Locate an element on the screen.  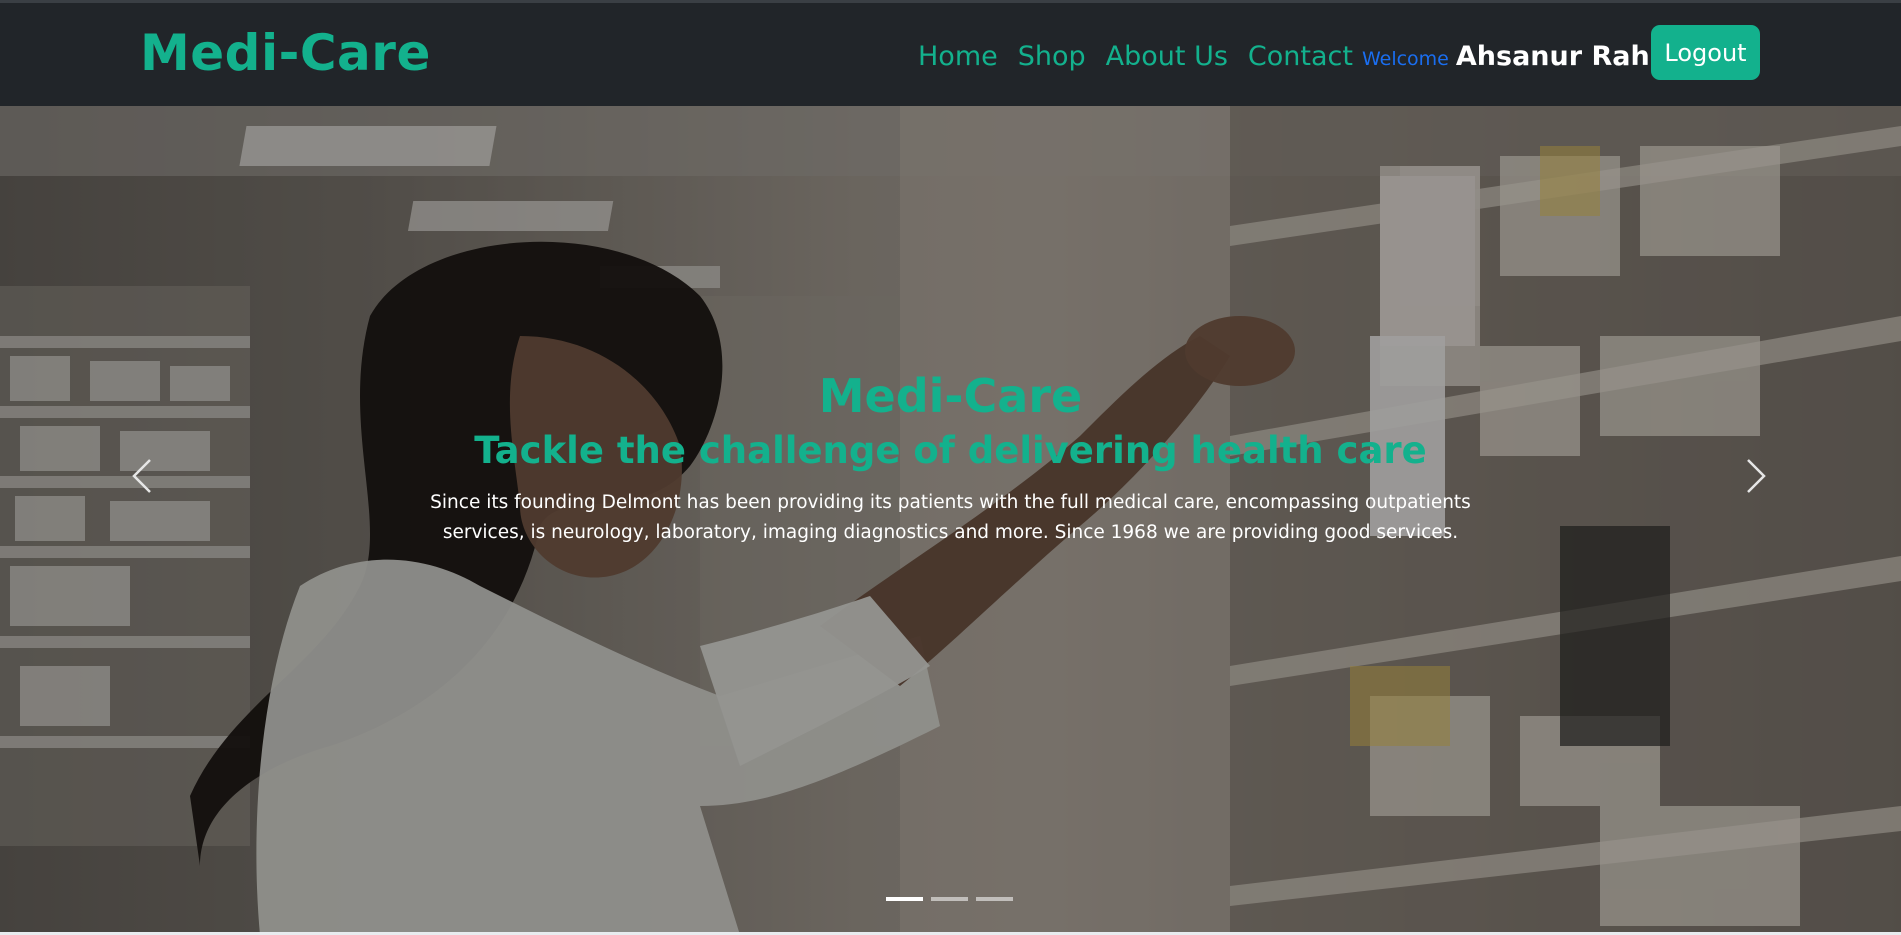
brand-logo: Medi-Care is located at coordinates (285, 53).